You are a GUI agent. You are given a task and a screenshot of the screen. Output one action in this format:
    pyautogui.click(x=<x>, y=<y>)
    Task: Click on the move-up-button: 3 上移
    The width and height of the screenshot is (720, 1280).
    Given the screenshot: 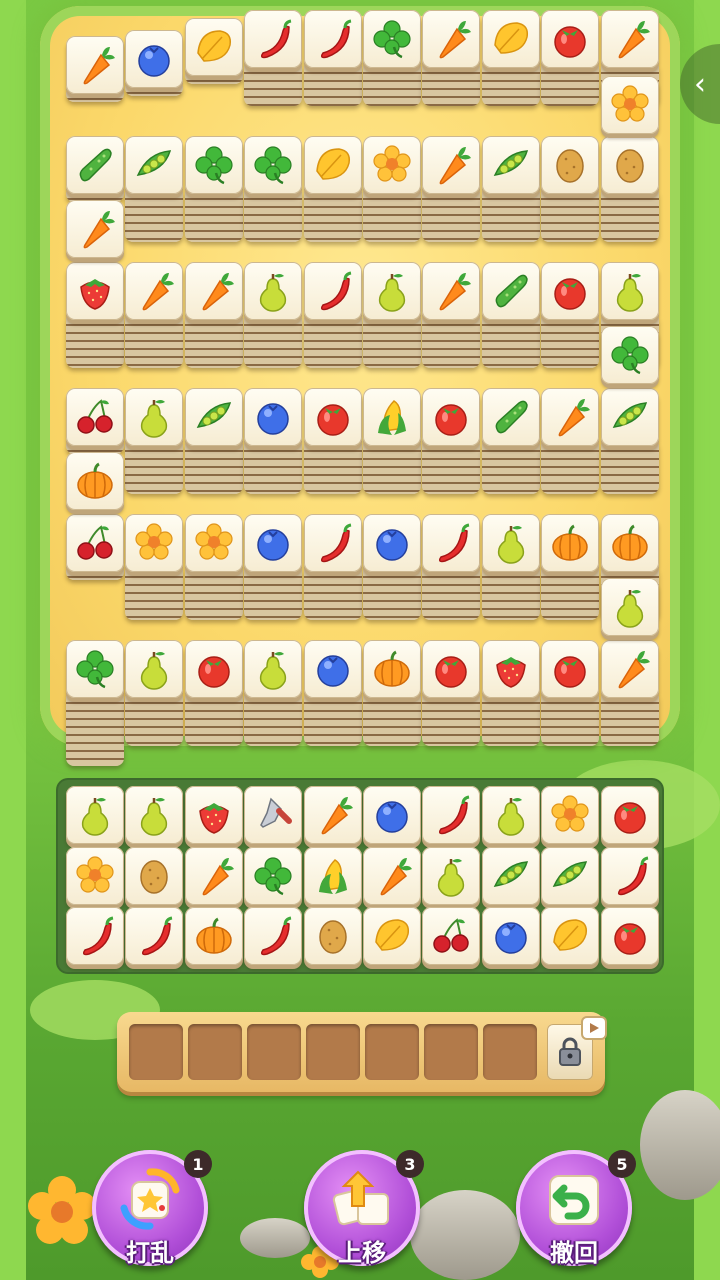 What is the action you would take?
    pyautogui.click(x=364, y=1208)
    